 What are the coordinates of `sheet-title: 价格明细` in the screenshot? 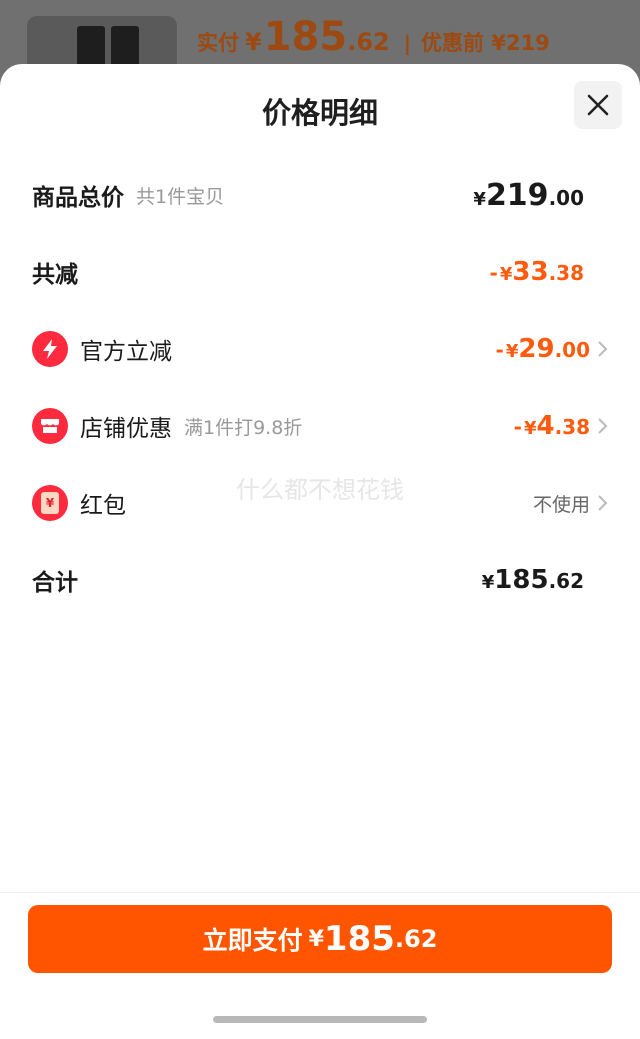 It's located at (319, 113).